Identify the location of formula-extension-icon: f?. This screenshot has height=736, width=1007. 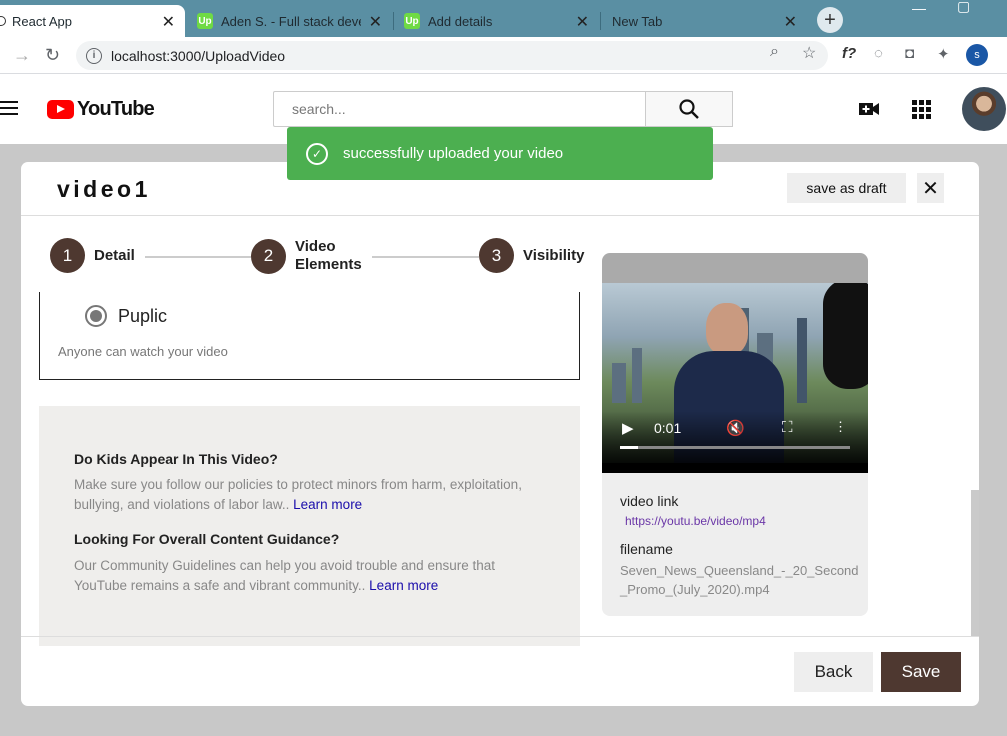
(849, 53).